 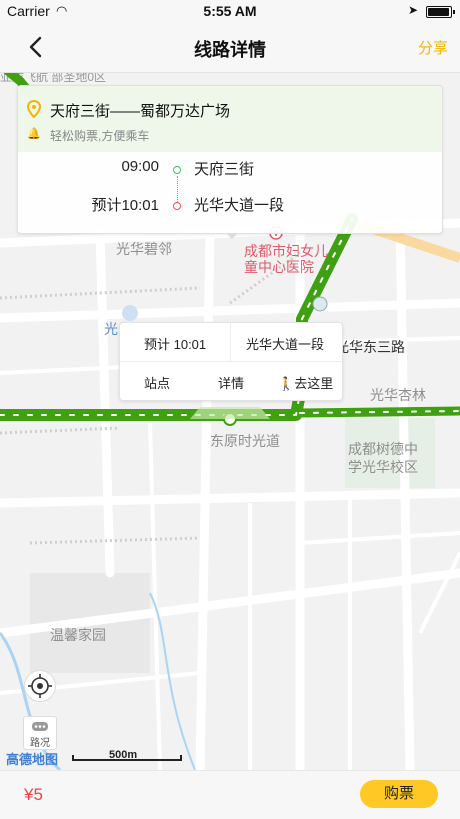 I want to click on battery-icon, so click(x=440, y=12).